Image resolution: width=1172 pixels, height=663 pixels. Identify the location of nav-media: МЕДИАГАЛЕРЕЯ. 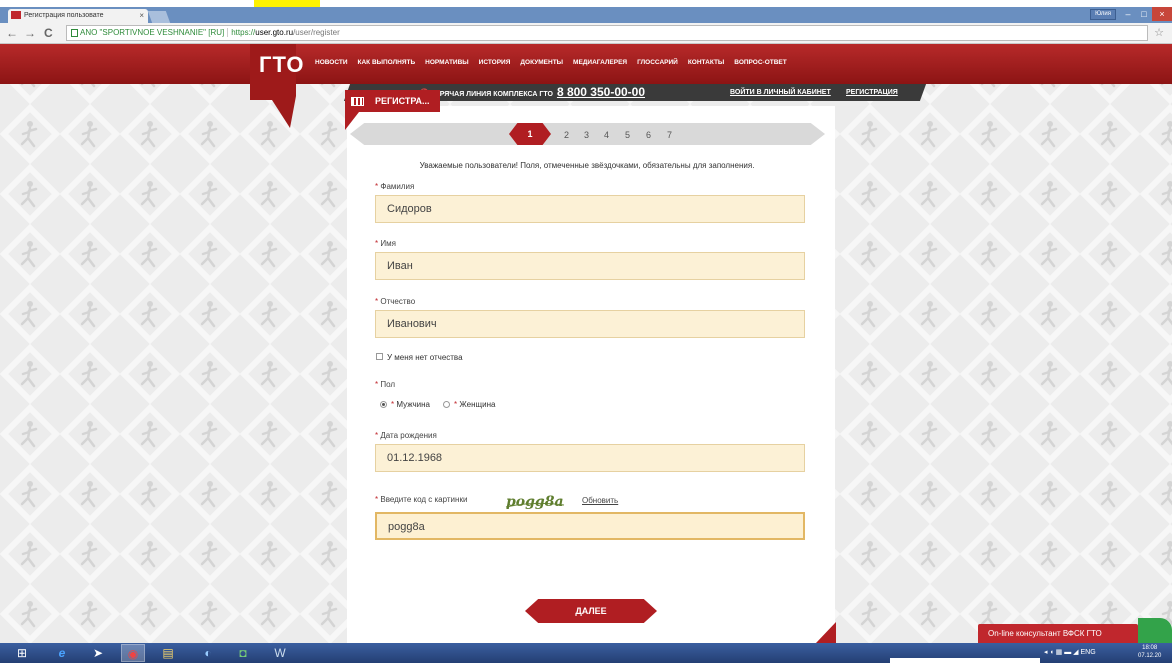
(600, 62).